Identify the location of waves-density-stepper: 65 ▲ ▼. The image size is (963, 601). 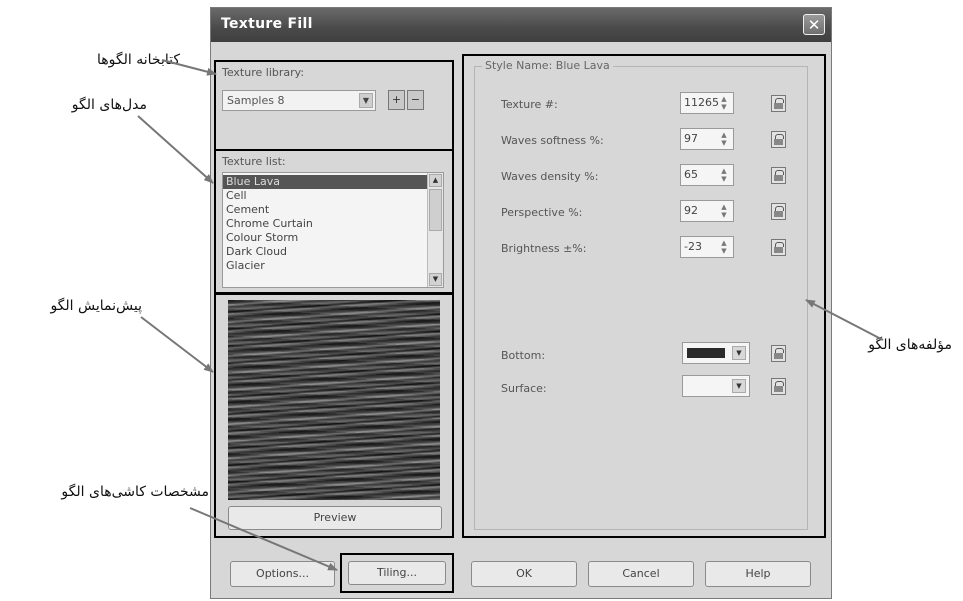
(707, 175).